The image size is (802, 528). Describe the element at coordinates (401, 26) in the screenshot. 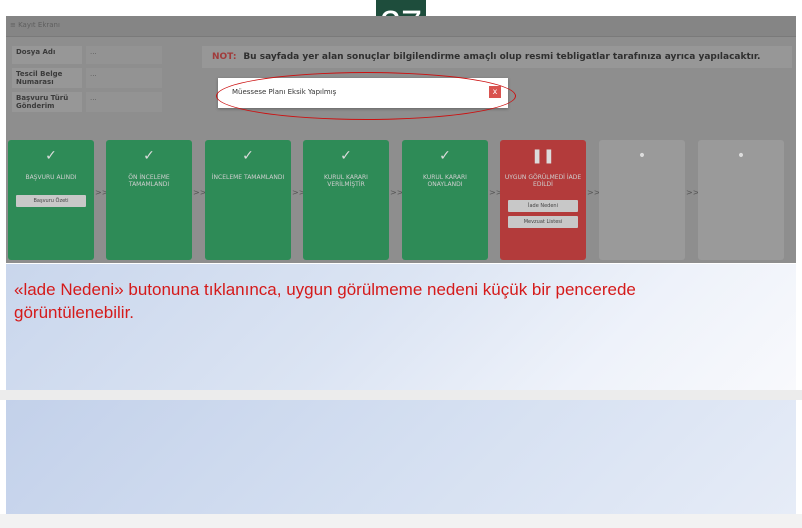

I see `screenshot-header: ≡ Kayıt Ekranı` at that location.